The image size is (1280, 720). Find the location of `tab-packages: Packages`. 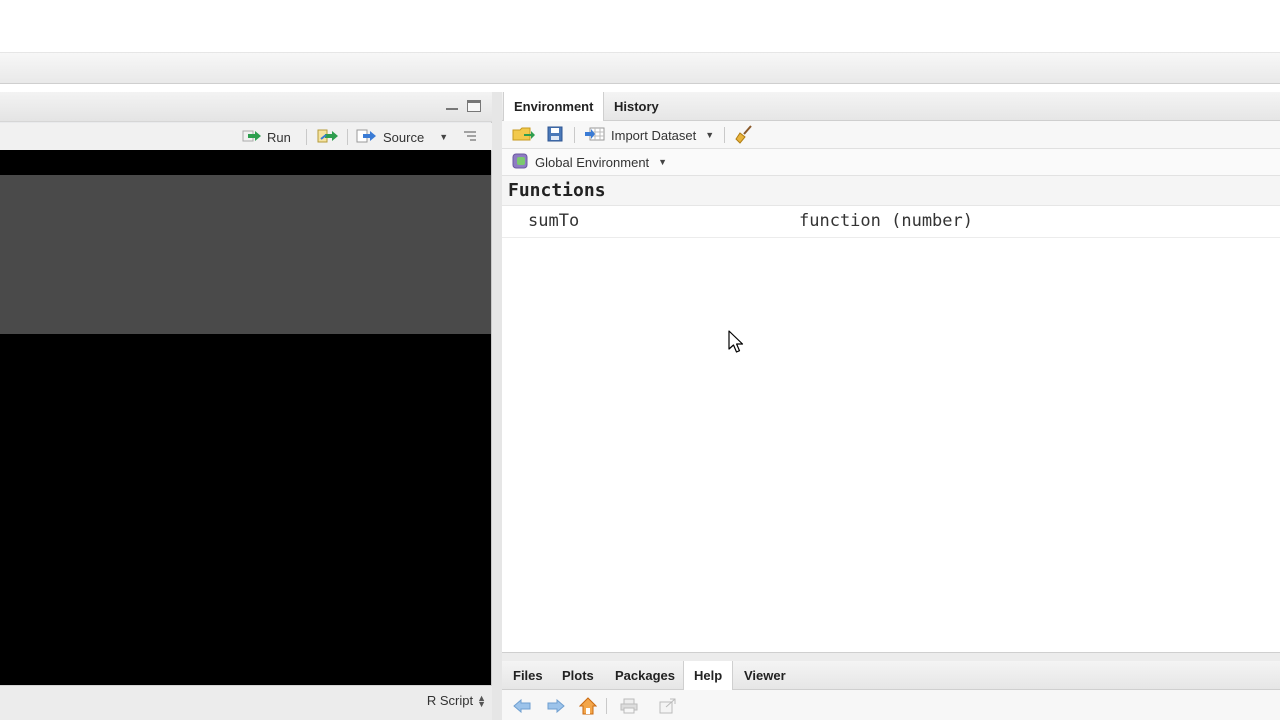

tab-packages: Packages is located at coordinates (645, 675).